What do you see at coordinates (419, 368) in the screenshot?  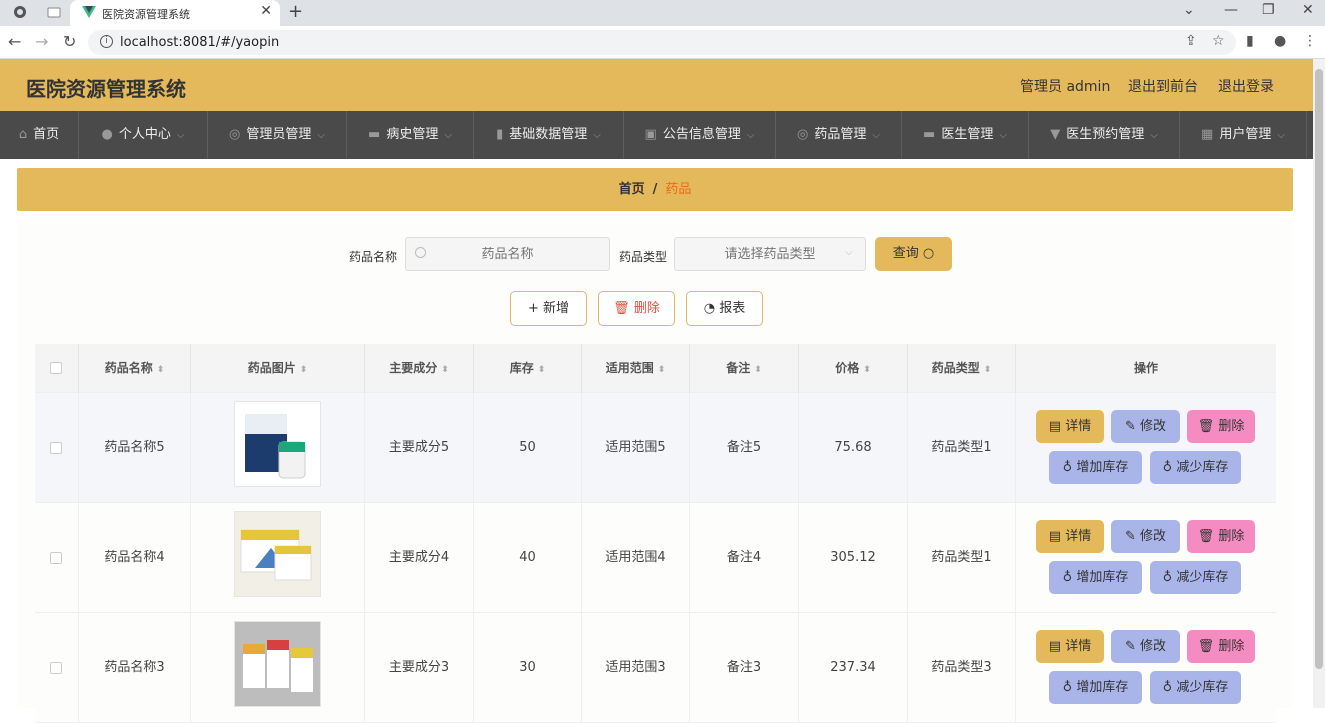 I see `col-header-component: 主要成分 ⬍` at bounding box center [419, 368].